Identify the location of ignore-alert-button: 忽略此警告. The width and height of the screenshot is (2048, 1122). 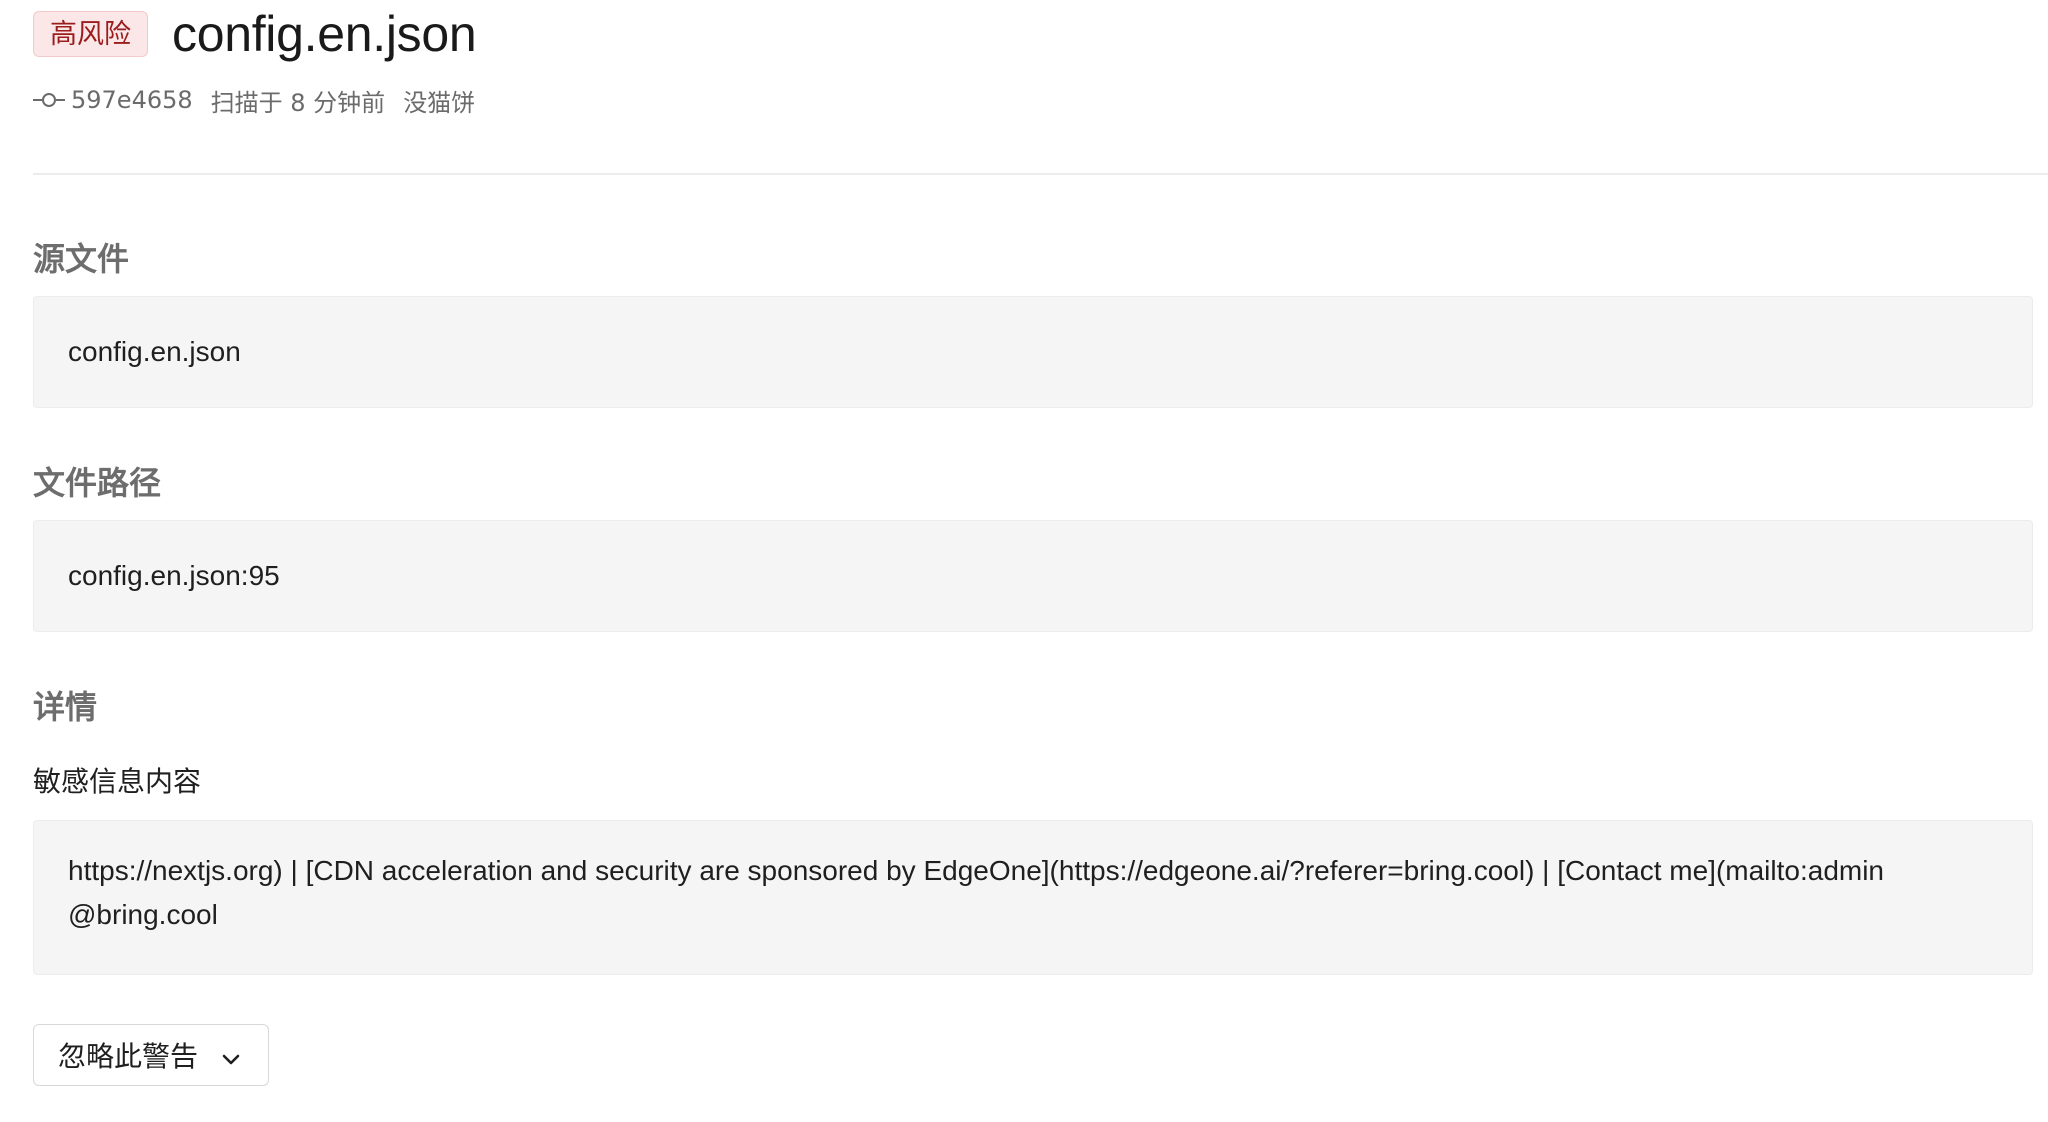
(151, 1055).